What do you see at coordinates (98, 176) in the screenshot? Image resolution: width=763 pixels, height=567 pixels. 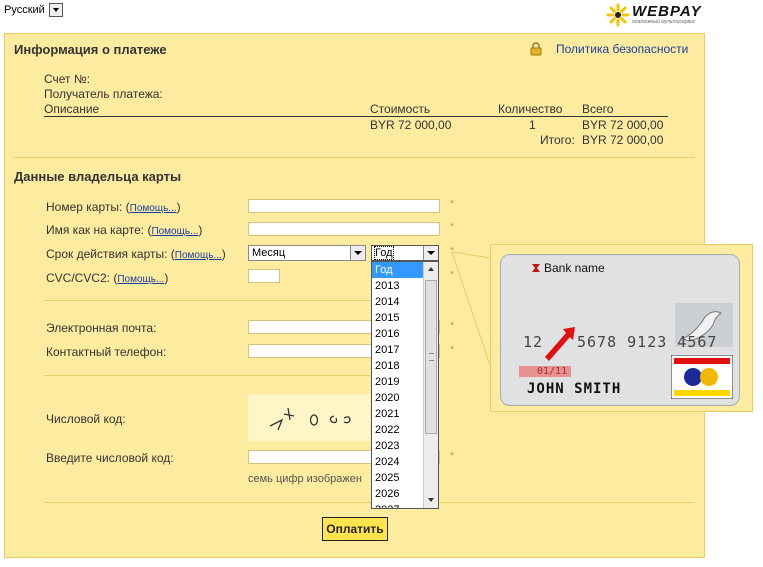 I see `holder-title: Данные владельца карты` at bounding box center [98, 176].